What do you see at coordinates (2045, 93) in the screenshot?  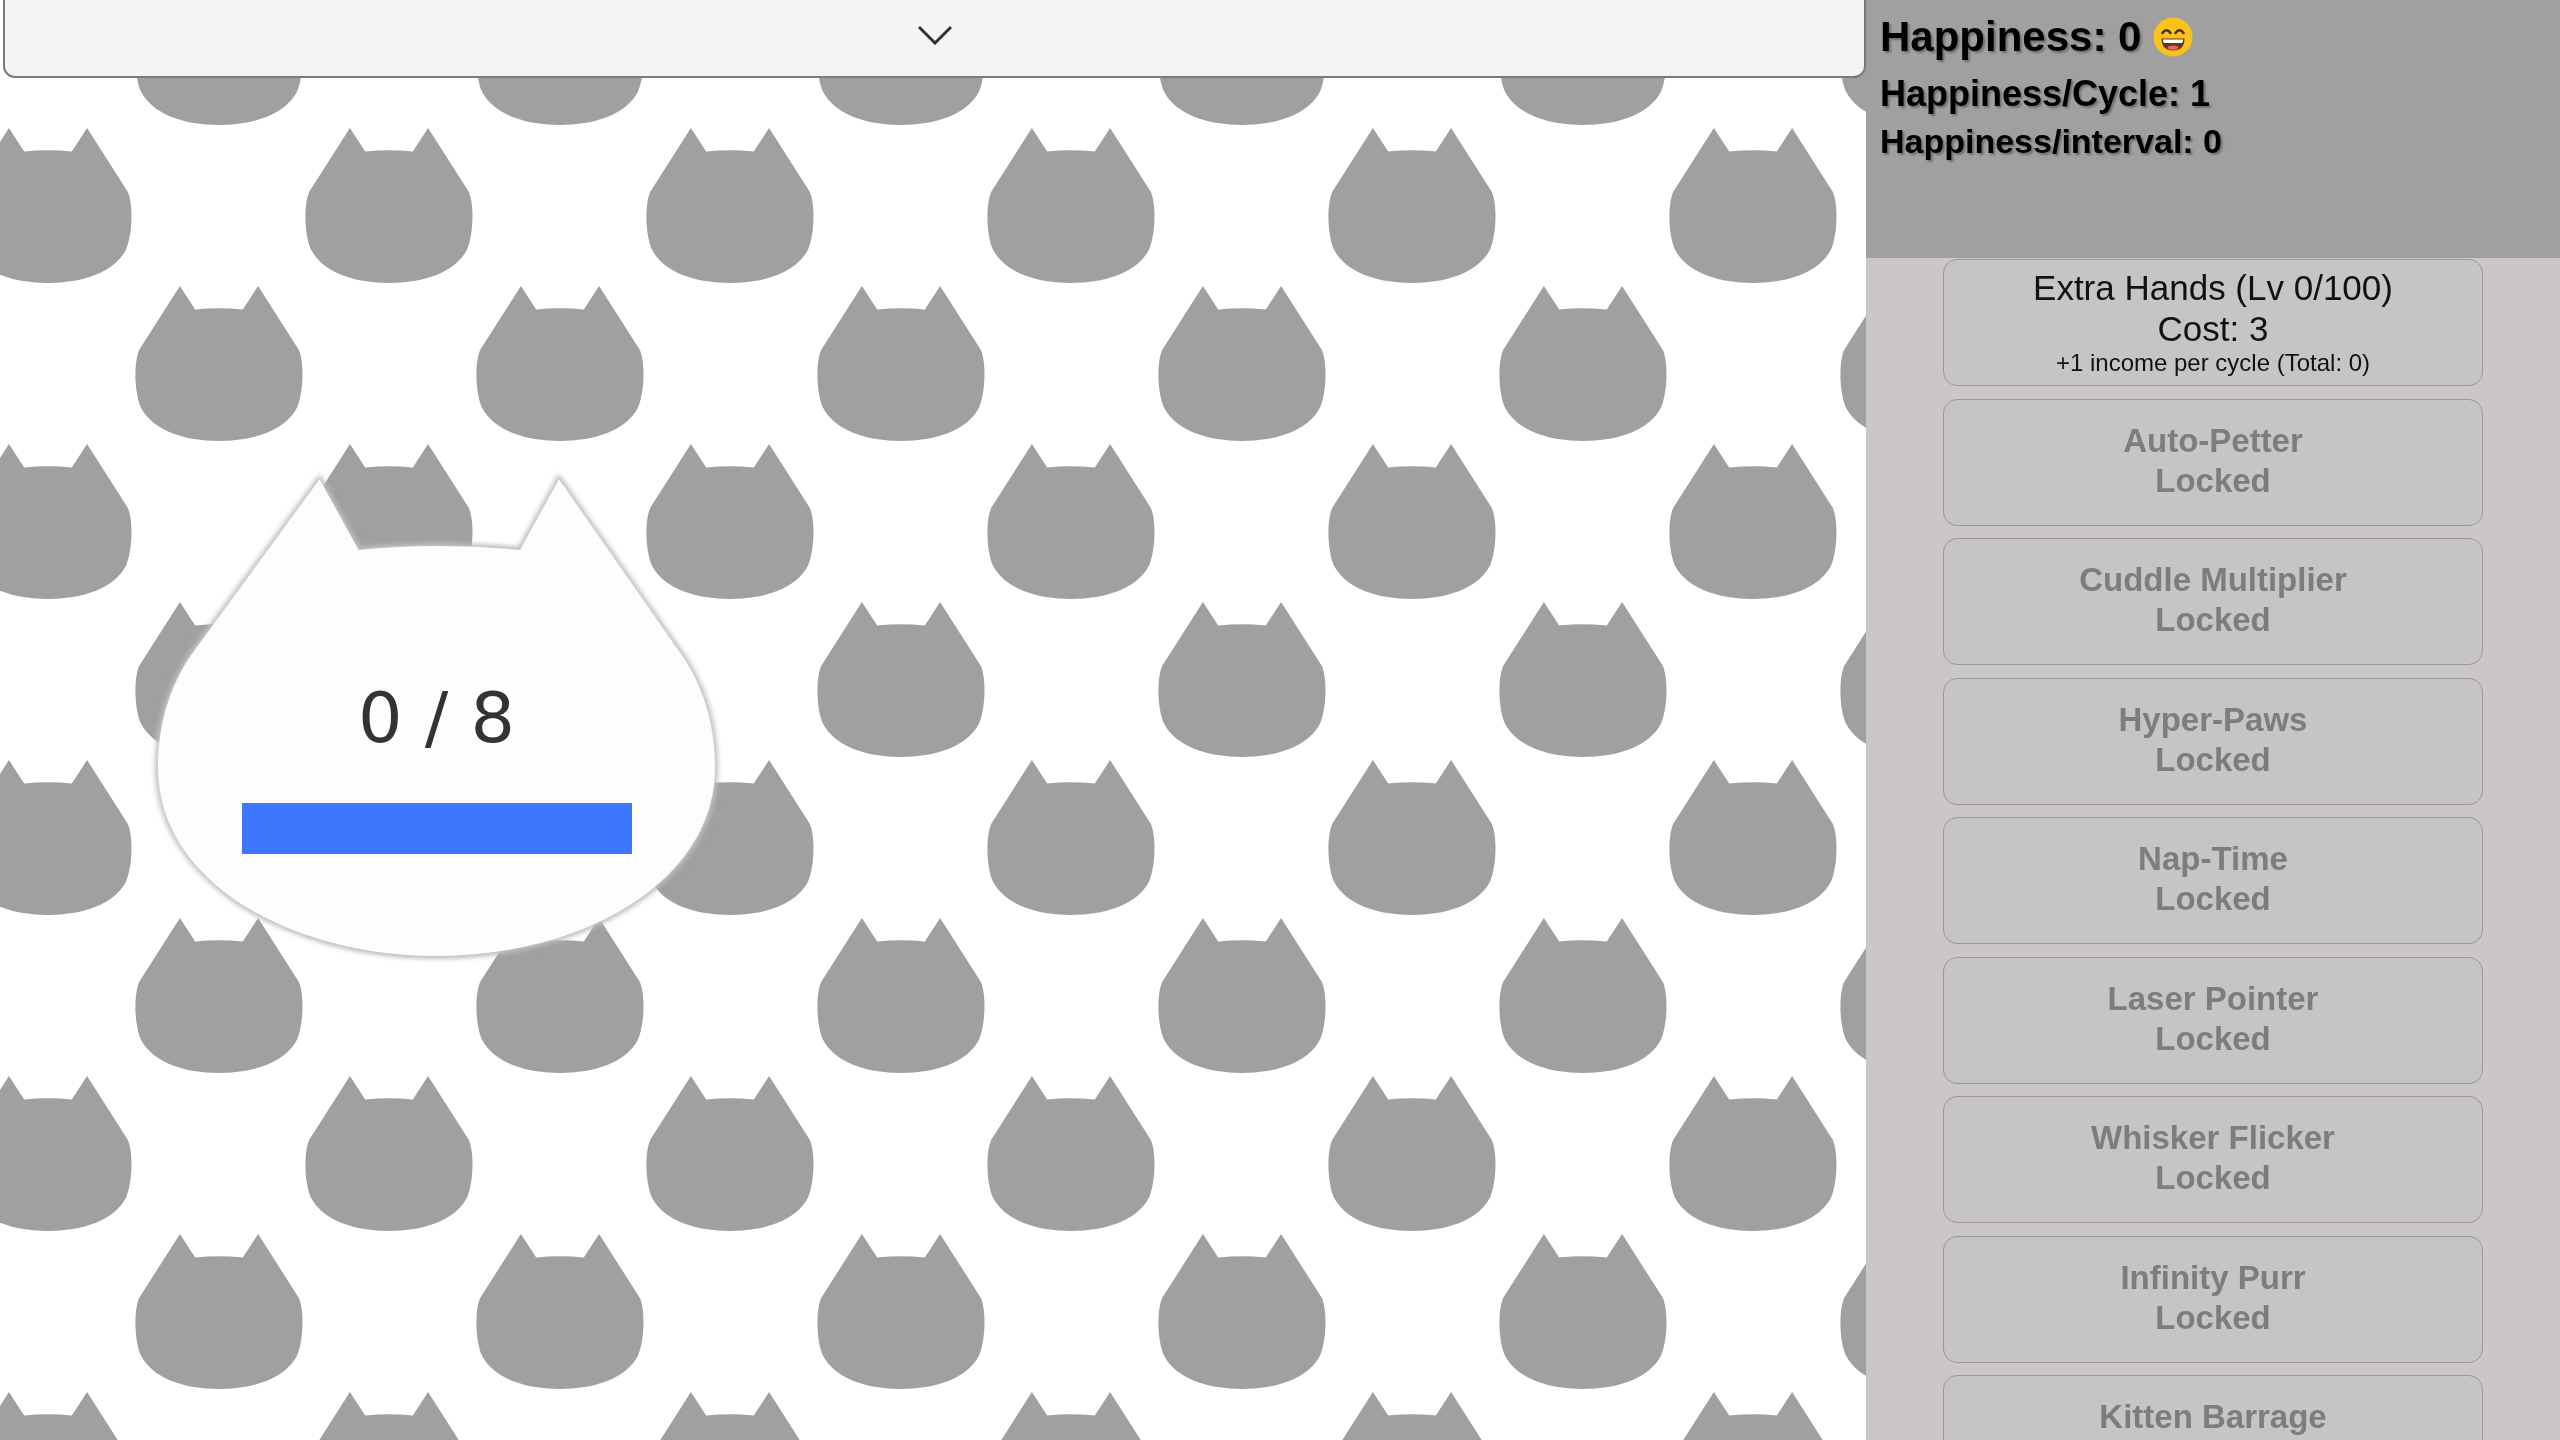 I see `happiness-per-cycle: Happiness/Cycle: 1` at bounding box center [2045, 93].